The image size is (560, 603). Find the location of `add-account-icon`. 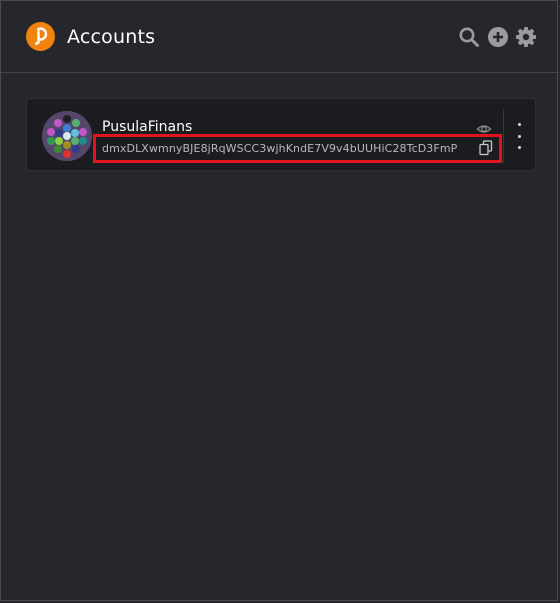

add-account-icon is located at coordinates (498, 37).